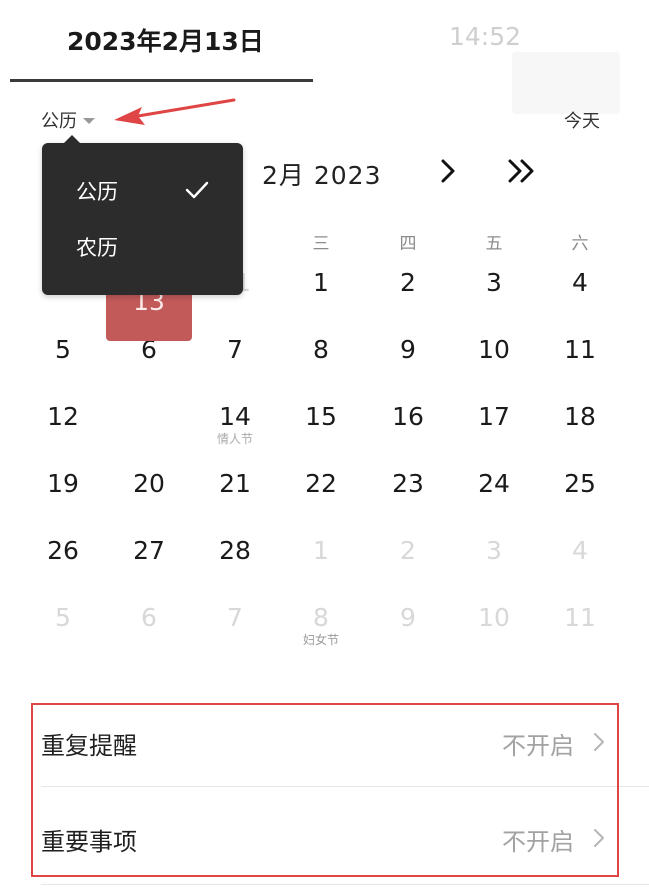 The image size is (649, 895). What do you see at coordinates (97, 191) in the screenshot?
I see `dropdown-option-gregorian: 公历` at bounding box center [97, 191].